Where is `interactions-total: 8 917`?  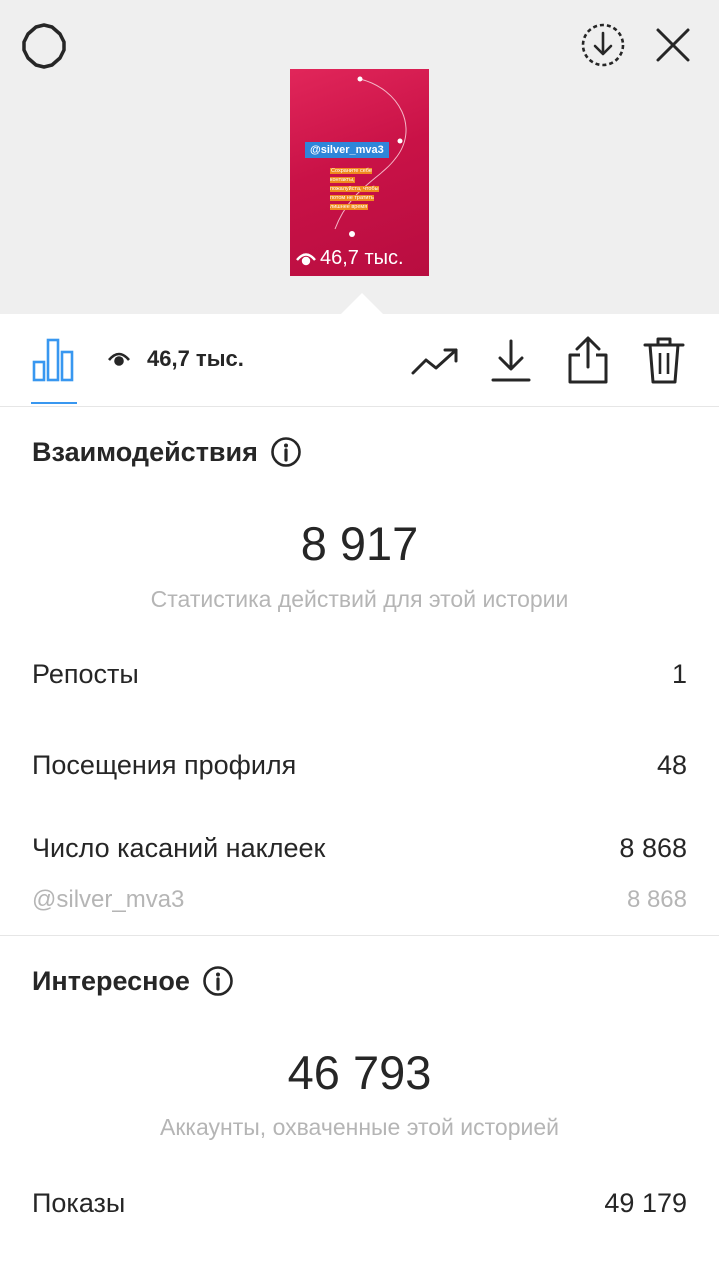
interactions-total: 8 917 is located at coordinates (359, 543).